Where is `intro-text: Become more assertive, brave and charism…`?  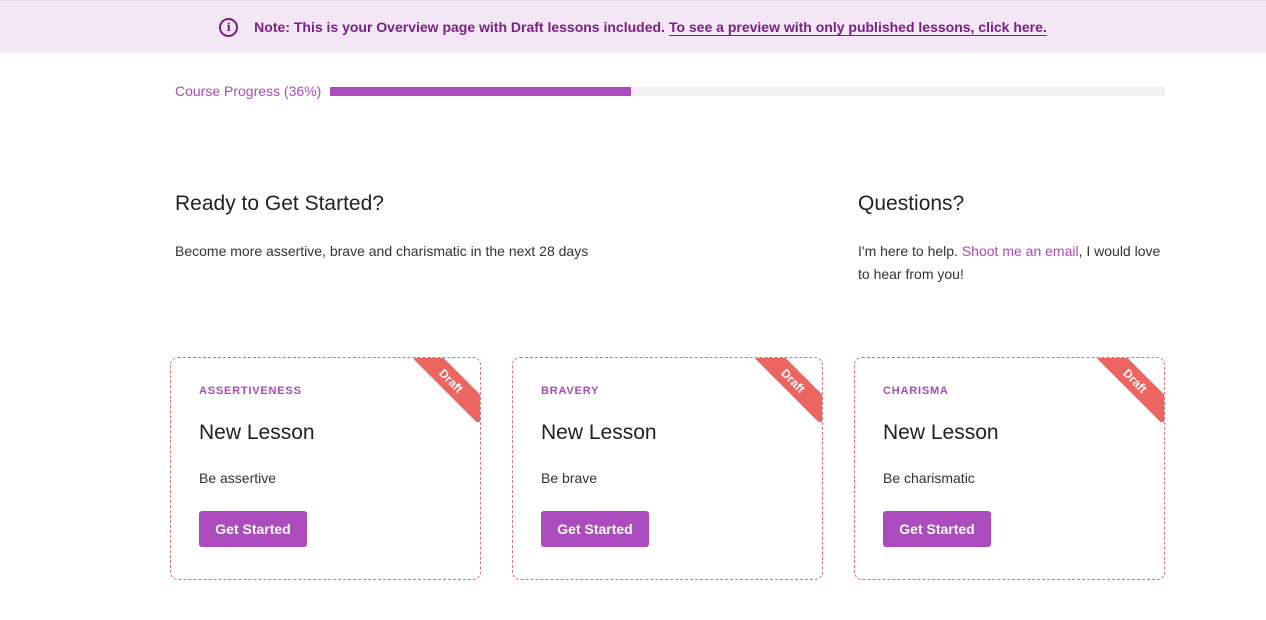
intro-text: Become more assertive, brave and charism… is located at coordinates (382, 251).